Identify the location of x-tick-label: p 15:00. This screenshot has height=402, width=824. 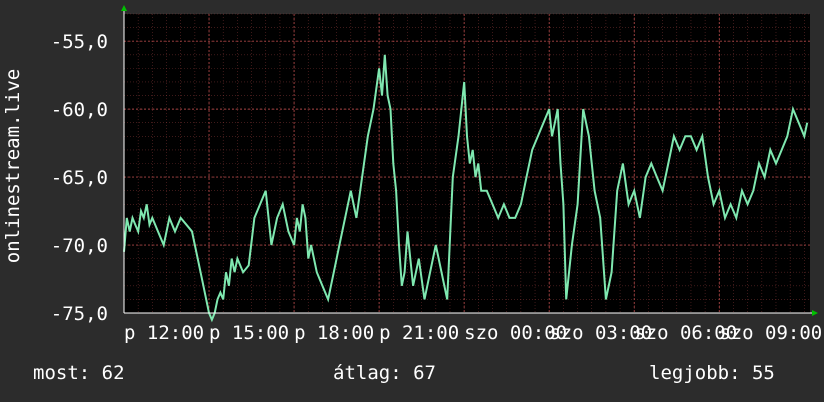
(249, 333).